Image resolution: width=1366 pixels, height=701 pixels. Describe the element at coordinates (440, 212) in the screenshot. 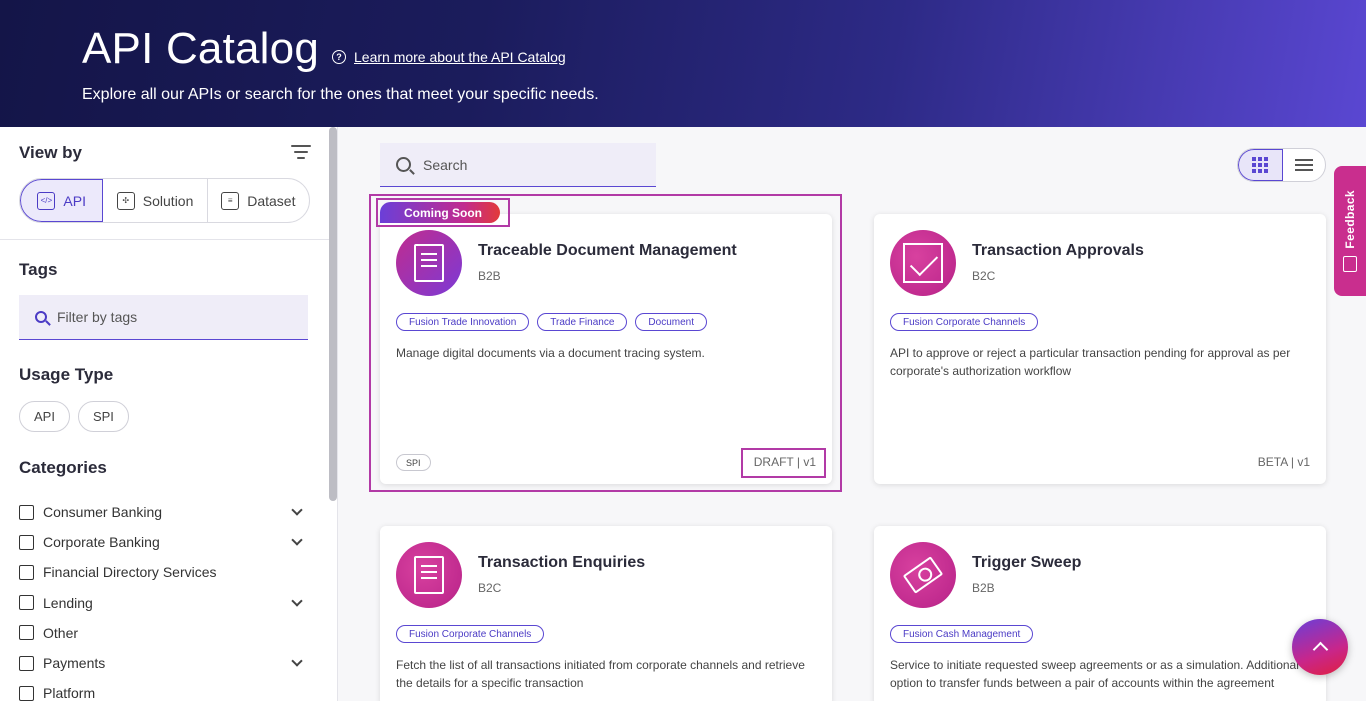

I see `coming-soon-ribbon: Coming Soon` at that location.